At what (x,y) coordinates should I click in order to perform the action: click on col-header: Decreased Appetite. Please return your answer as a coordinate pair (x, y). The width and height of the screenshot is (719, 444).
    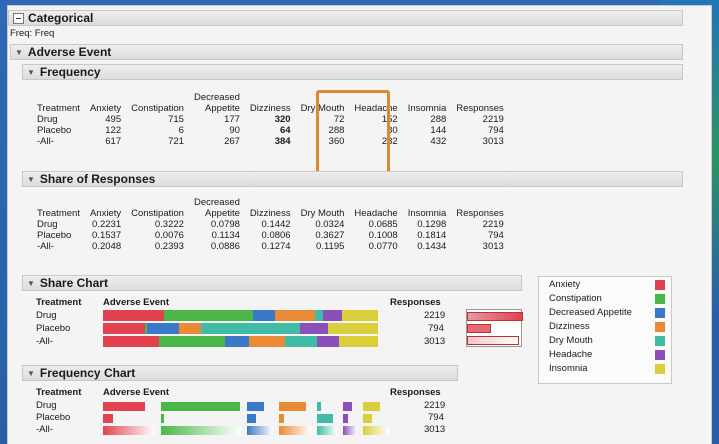
    Looking at the image, I should click on (216, 208).